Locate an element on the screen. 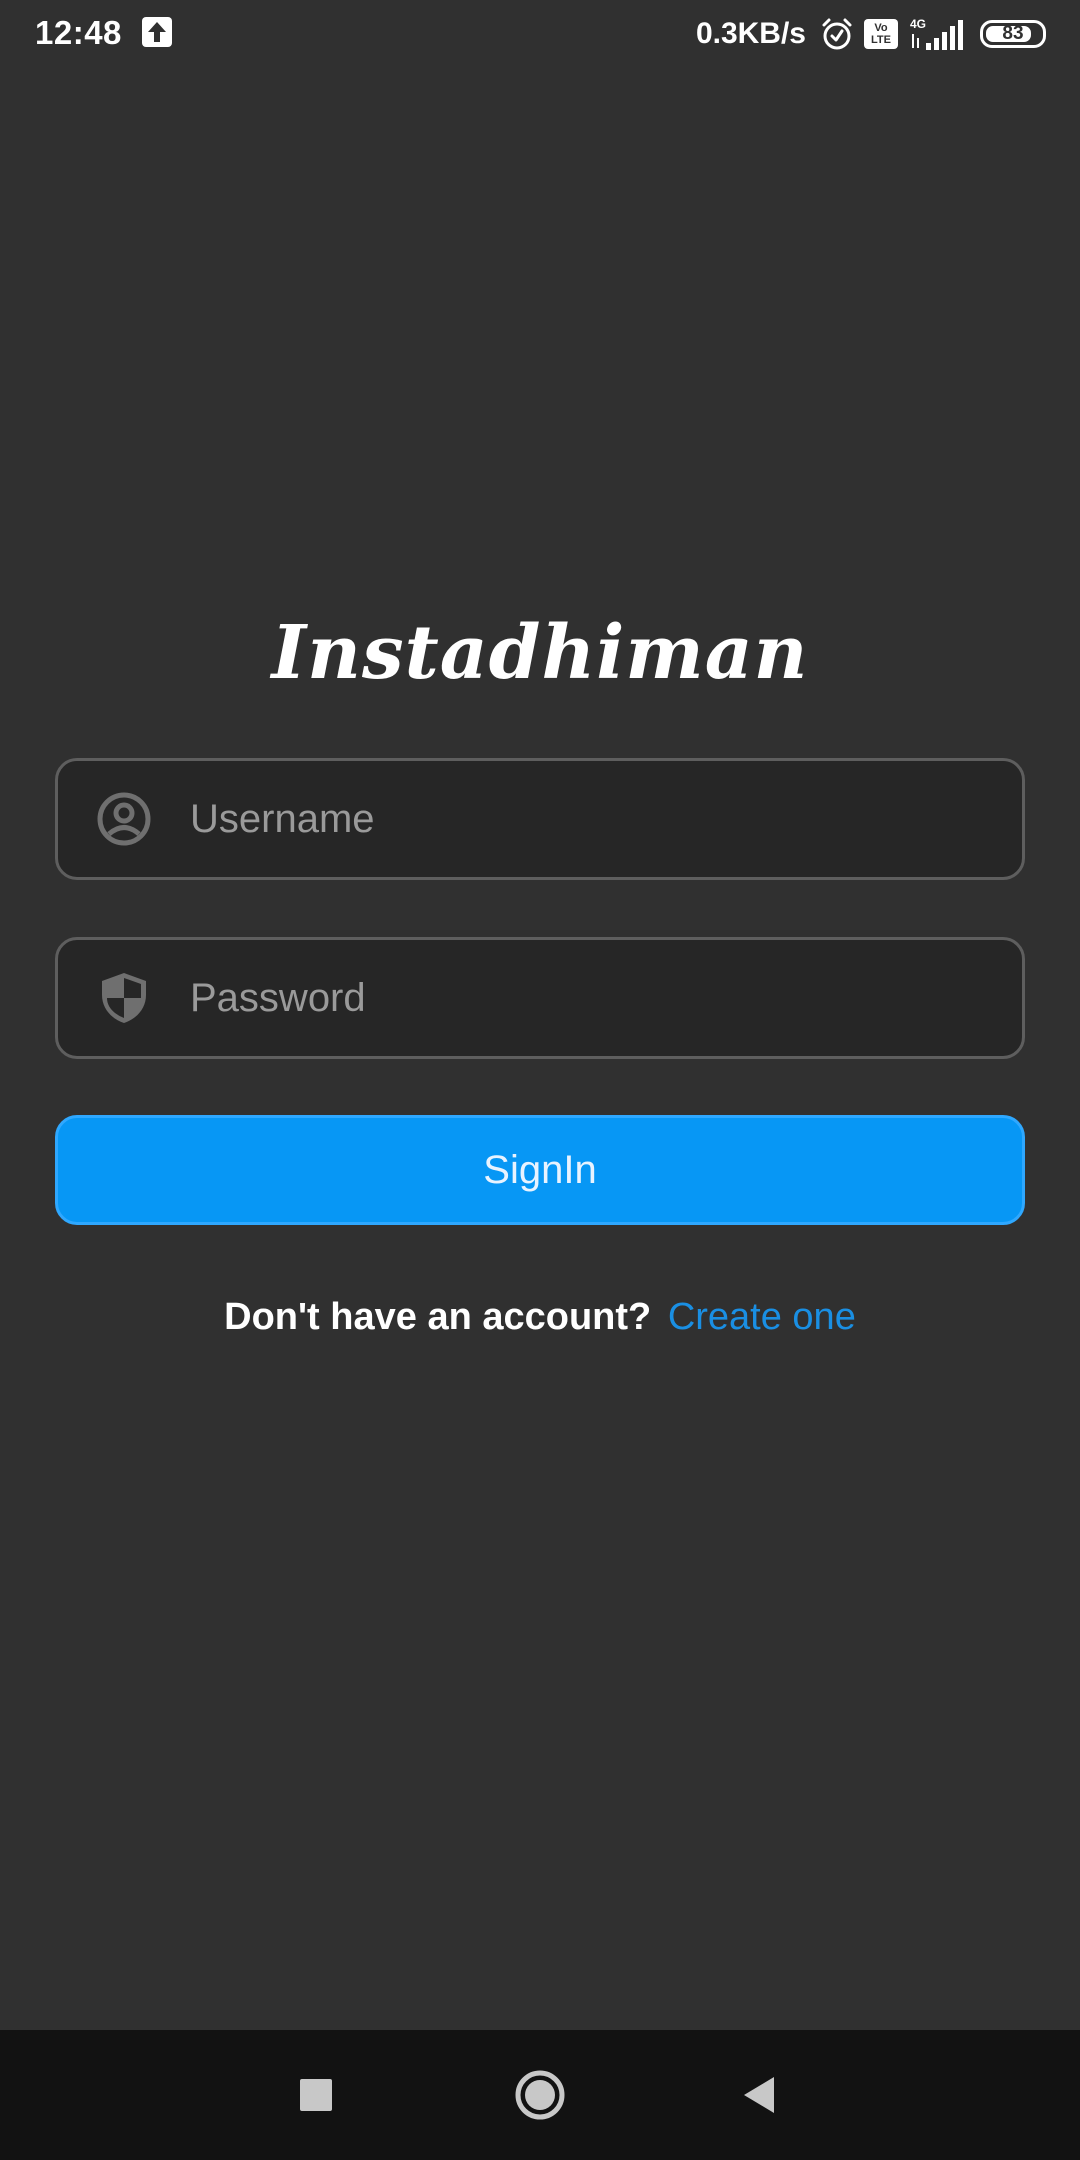  create-account-link: Create one is located at coordinates (762, 1317).